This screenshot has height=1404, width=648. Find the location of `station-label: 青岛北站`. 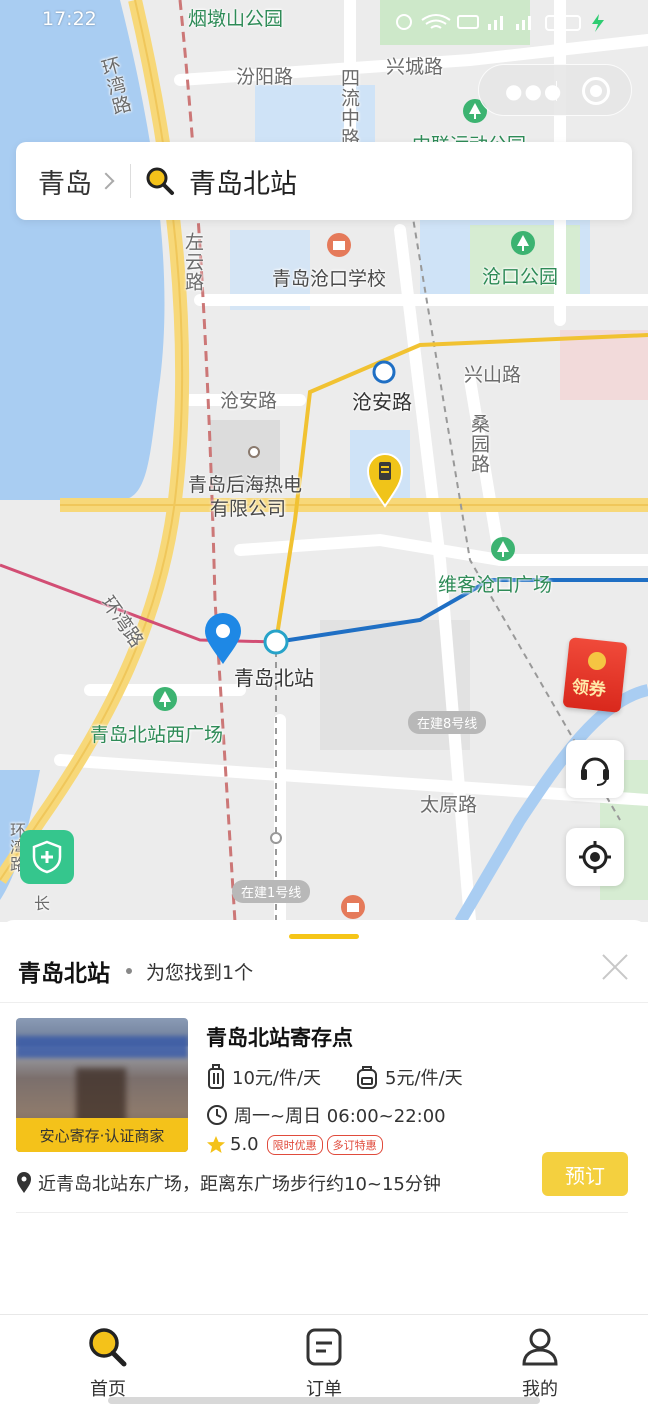

station-label: 青岛北站 is located at coordinates (274, 678).